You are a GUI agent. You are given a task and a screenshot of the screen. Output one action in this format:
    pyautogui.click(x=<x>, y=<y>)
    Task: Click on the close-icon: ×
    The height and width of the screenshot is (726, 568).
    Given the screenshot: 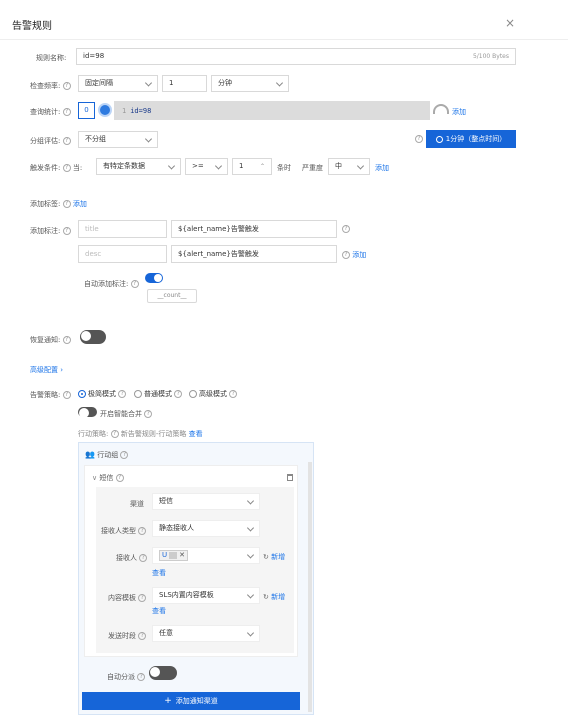 What is the action you would take?
    pyautogui.click(x=510, y=23)
    